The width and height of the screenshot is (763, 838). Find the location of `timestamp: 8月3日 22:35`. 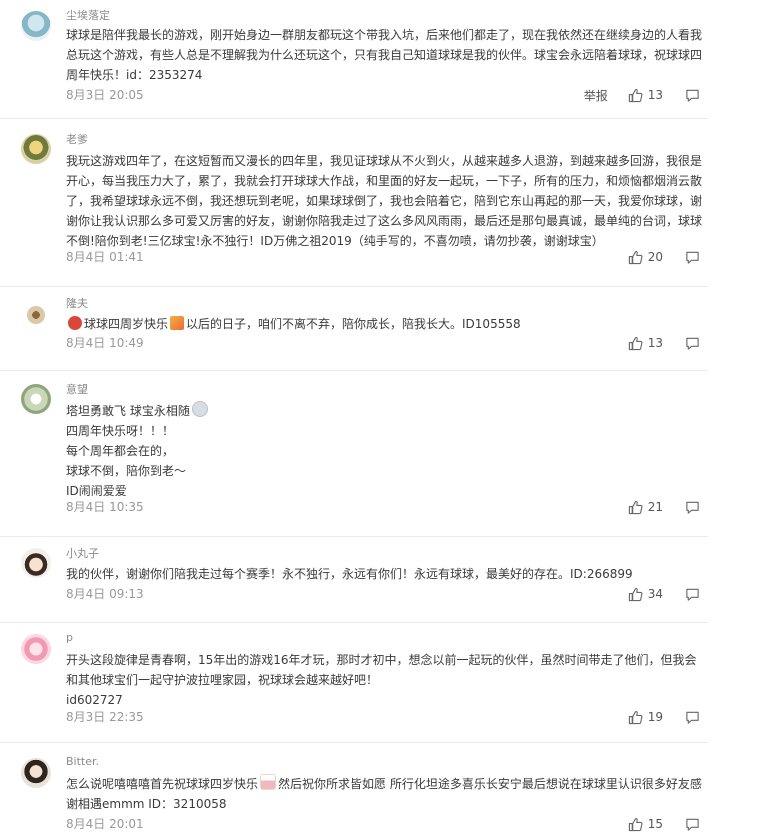

timestamp: 8月3日 22:35 is located at coordinates (105, 717).